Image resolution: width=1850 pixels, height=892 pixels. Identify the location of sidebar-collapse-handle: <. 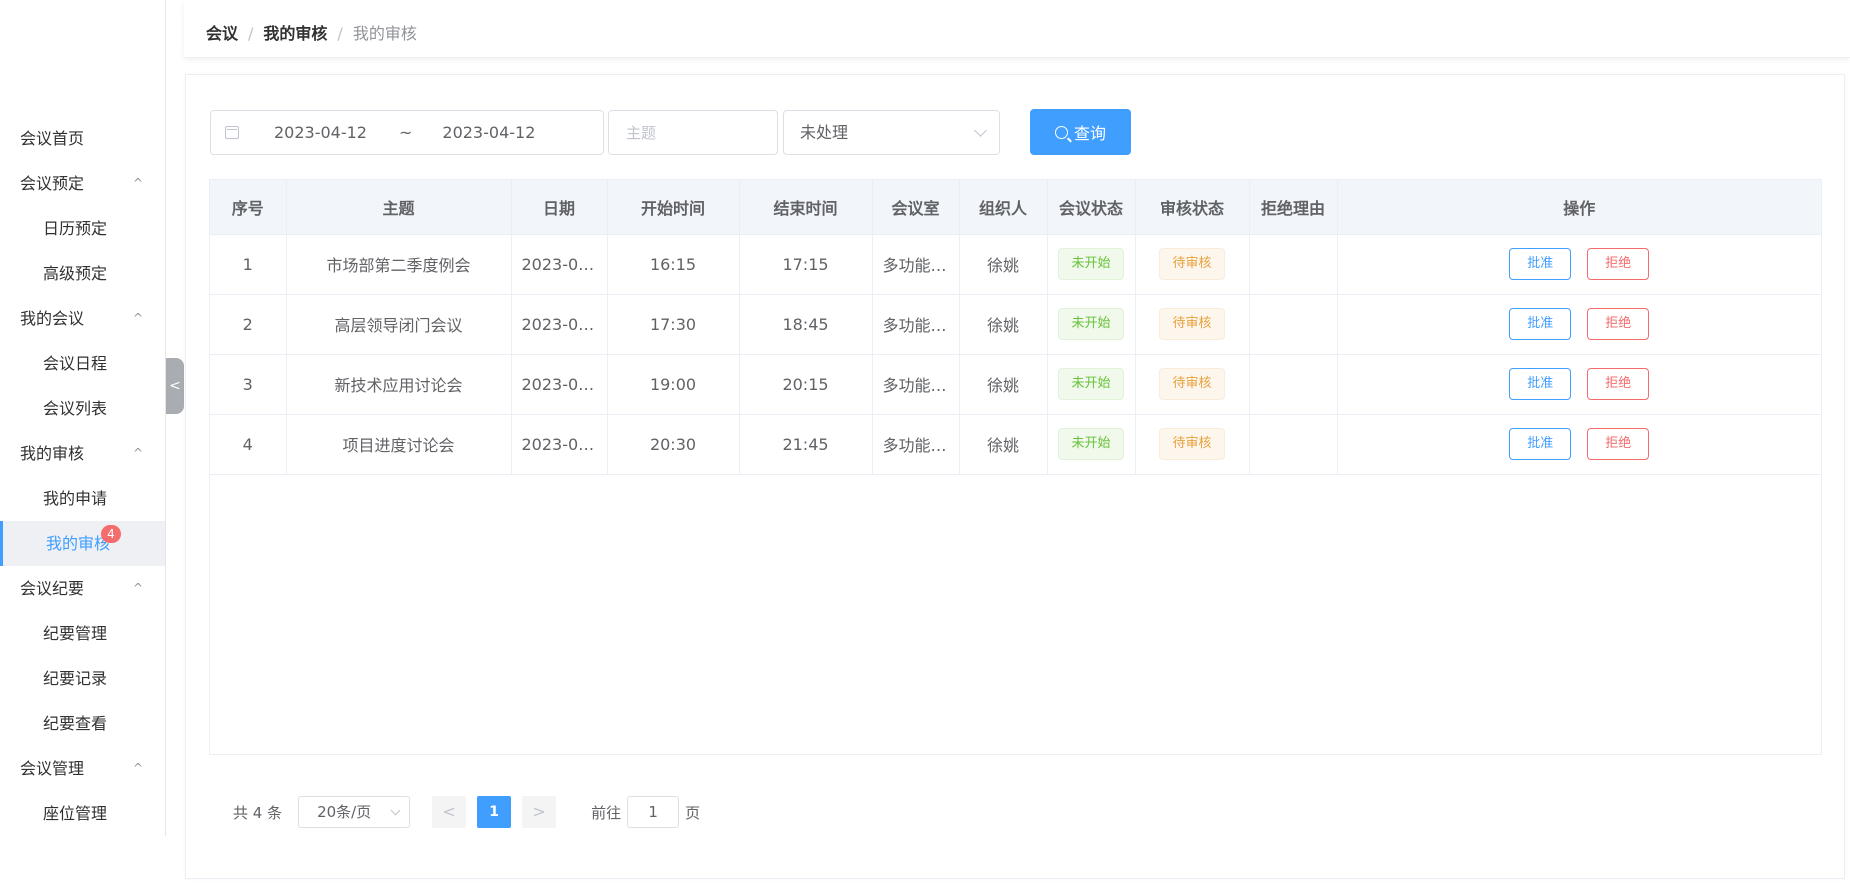
(175, 386).